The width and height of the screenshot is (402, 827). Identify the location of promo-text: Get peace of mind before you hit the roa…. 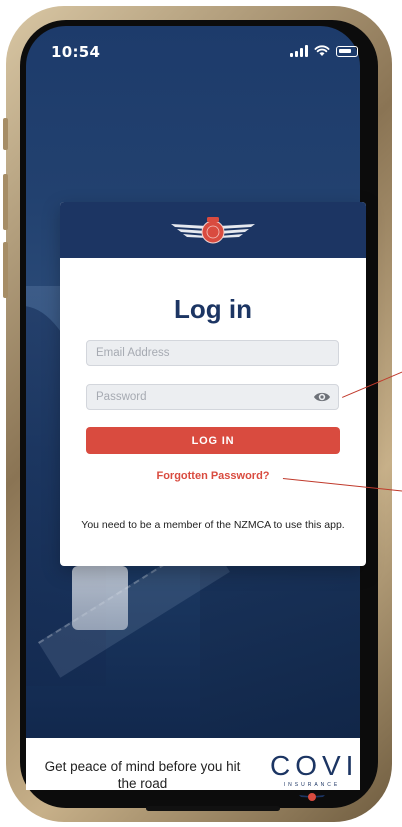
(142, 775).